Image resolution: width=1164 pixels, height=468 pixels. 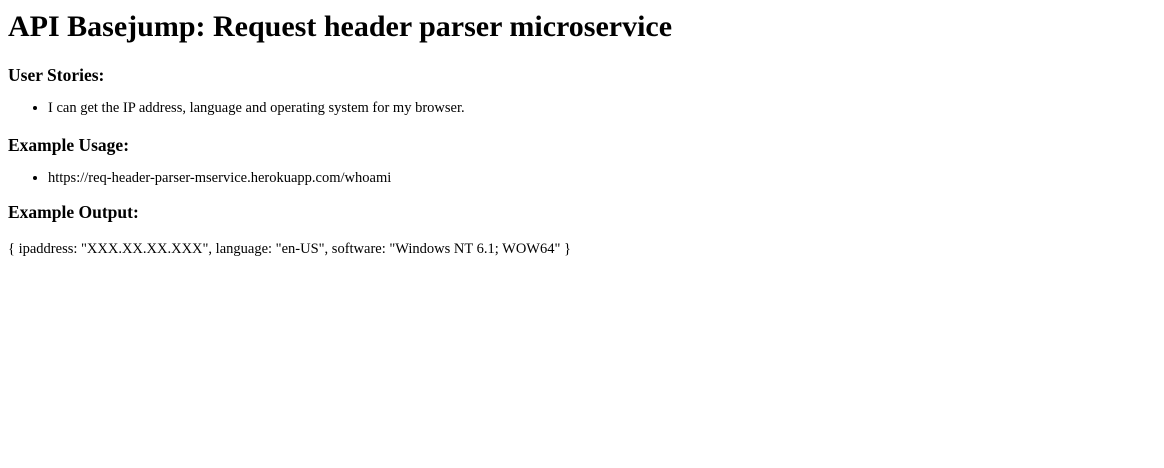 I want to click on example-usage-heading: Example Usage:, so click(x=69, y=145).